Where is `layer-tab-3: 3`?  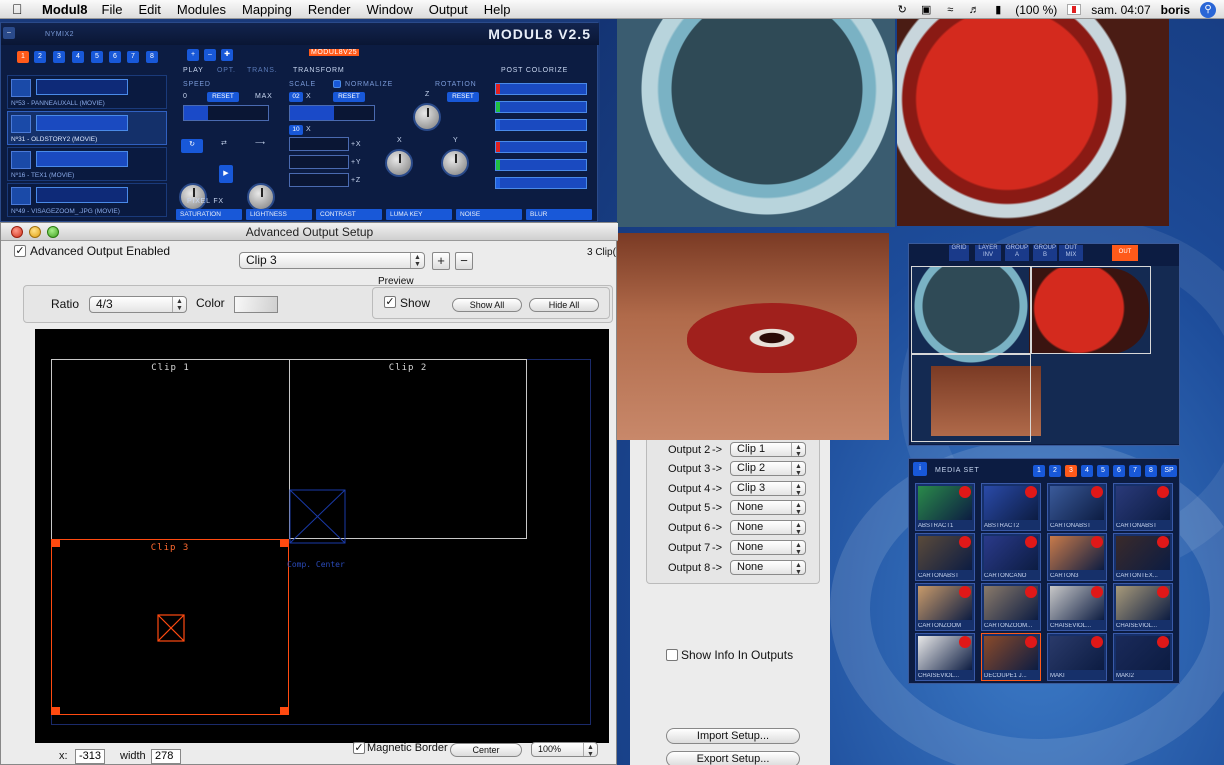
layer-tab-3: 3 is located at coordinates (59, 57).